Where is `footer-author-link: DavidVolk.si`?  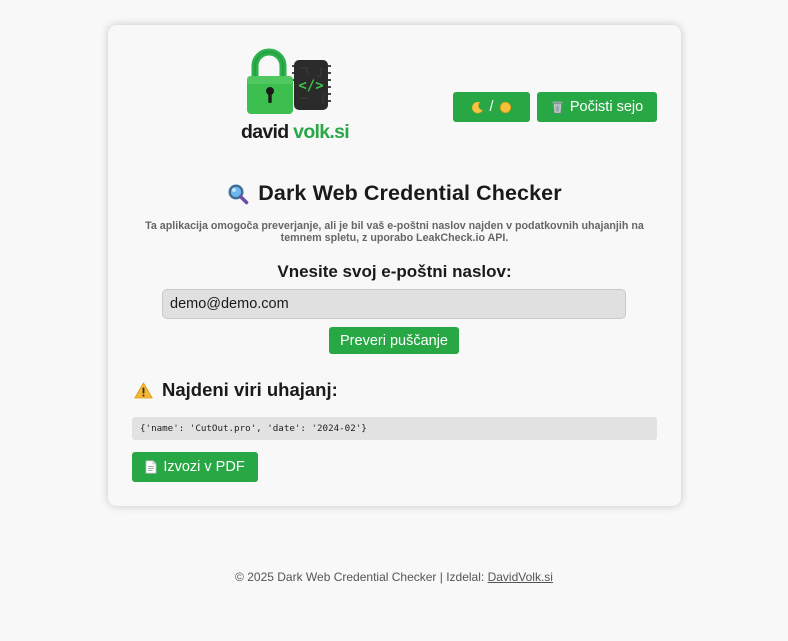
footer-author-link: DavidVolk.si is located at coordinates (520, 577).